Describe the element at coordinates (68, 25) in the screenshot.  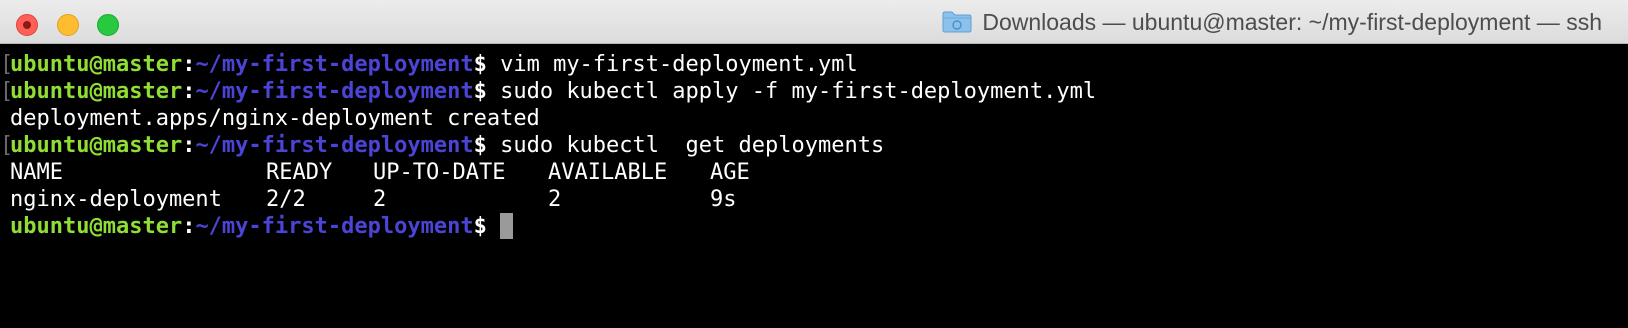
I see `minimize-button` at that location.